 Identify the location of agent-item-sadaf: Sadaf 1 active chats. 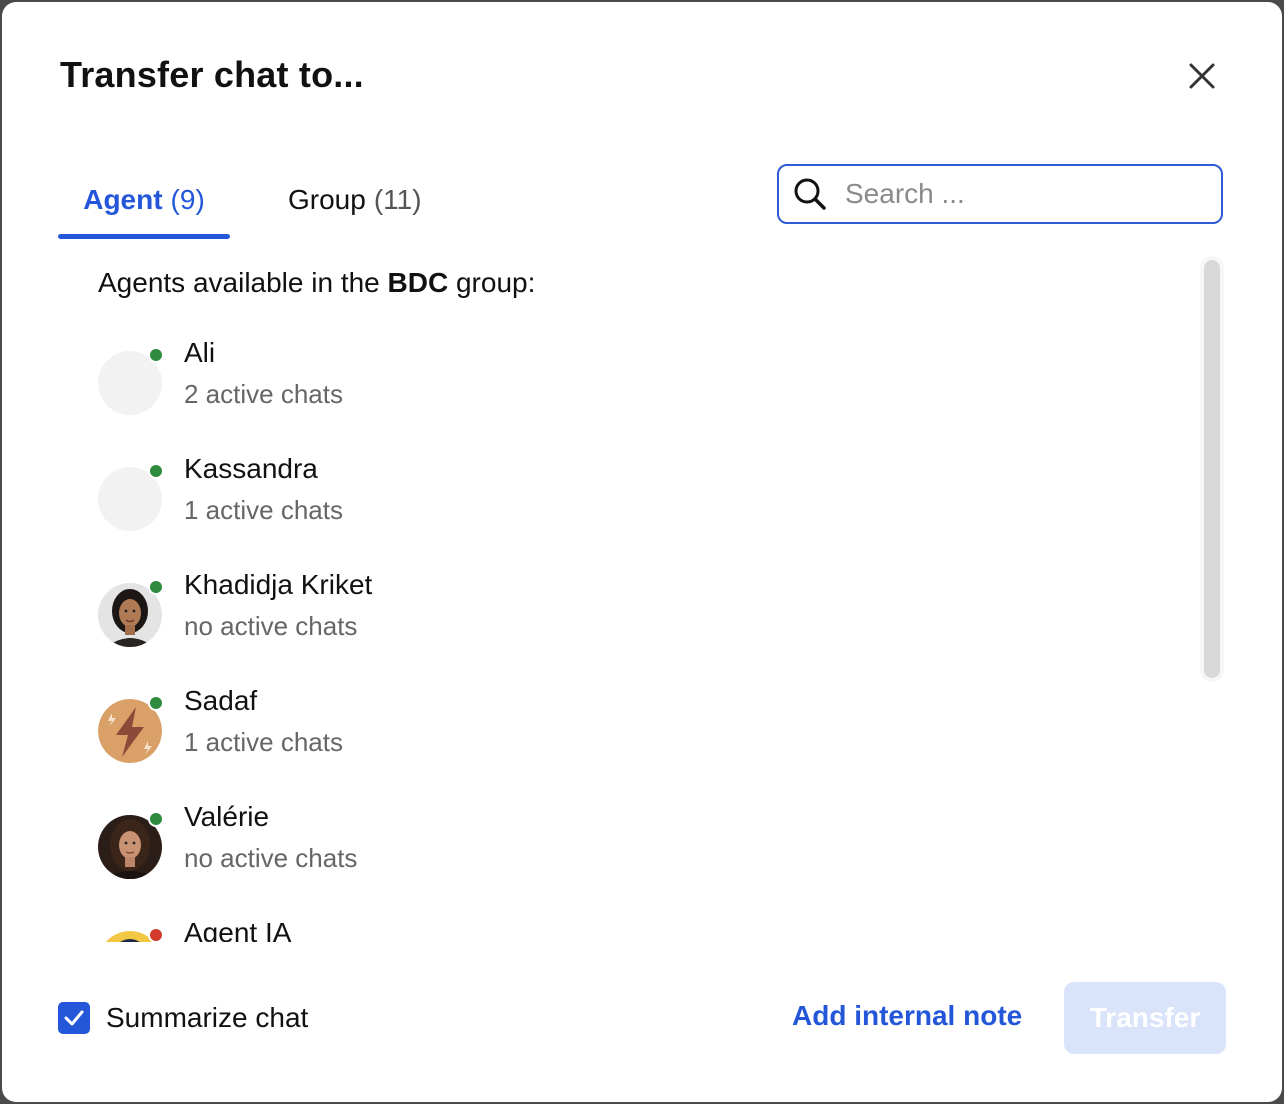
(398, 740).